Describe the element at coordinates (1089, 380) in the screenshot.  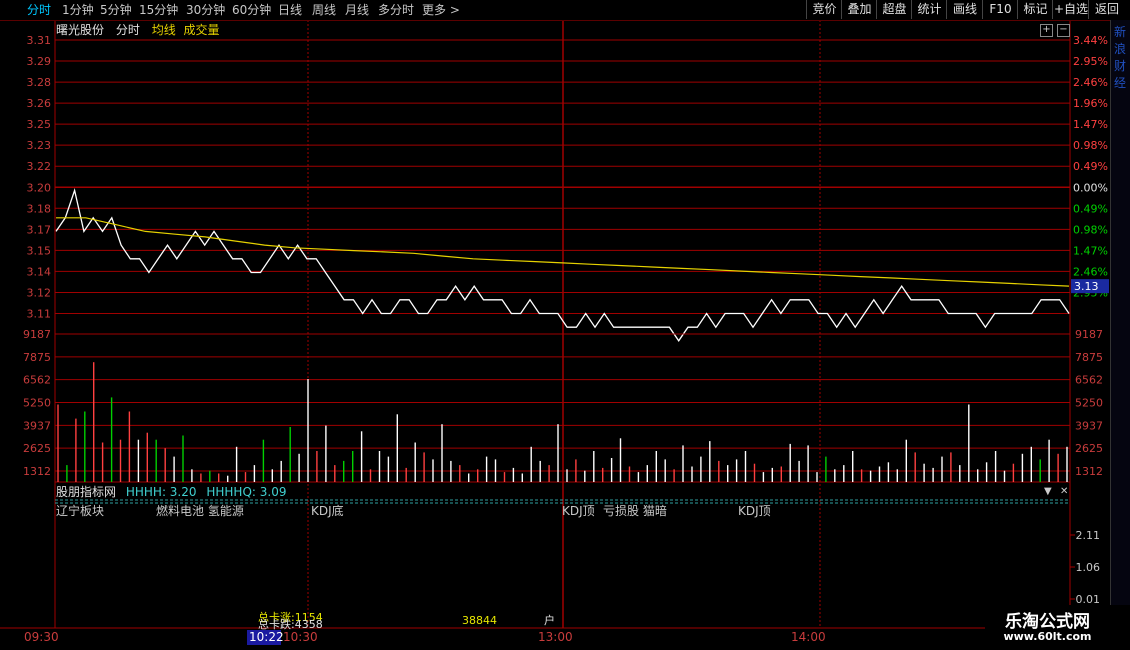
I see `volume-tick-label-right: 6562` at that location.